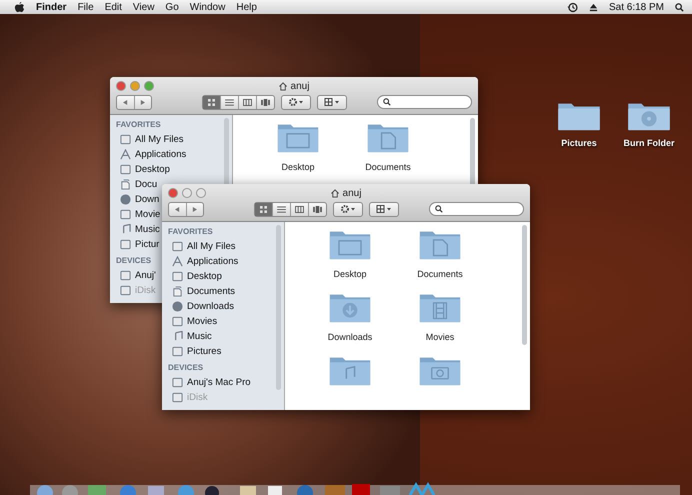  I want to click on sidebar-item: Movie, so click(147, 214).